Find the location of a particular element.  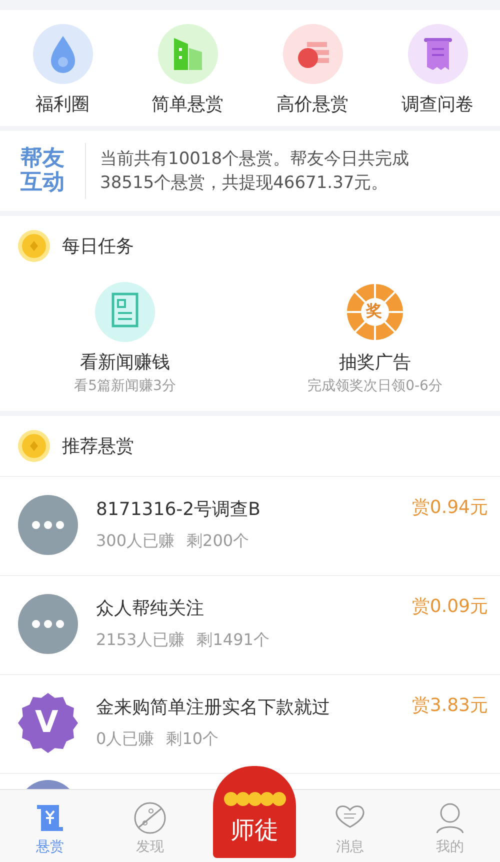

earned-count: 2153人已赚 is located at coordinates (140, 641).